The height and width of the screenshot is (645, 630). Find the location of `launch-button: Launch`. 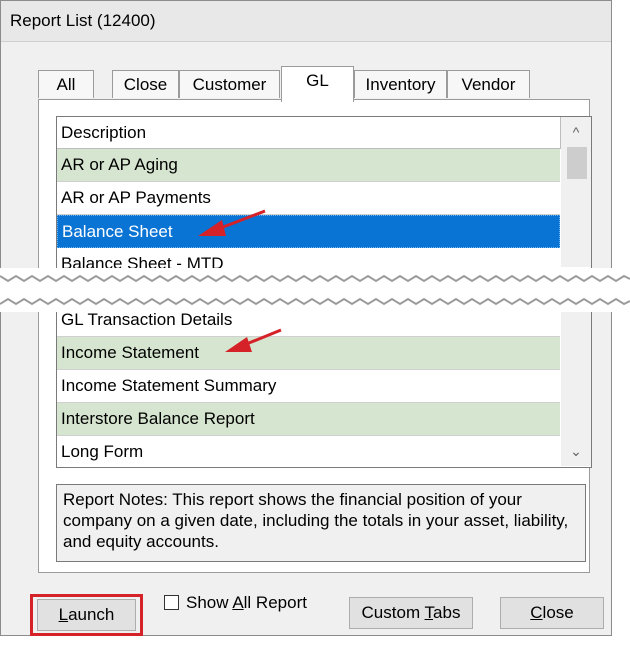

launch-button: Launch is located at coordinates (86, 615).